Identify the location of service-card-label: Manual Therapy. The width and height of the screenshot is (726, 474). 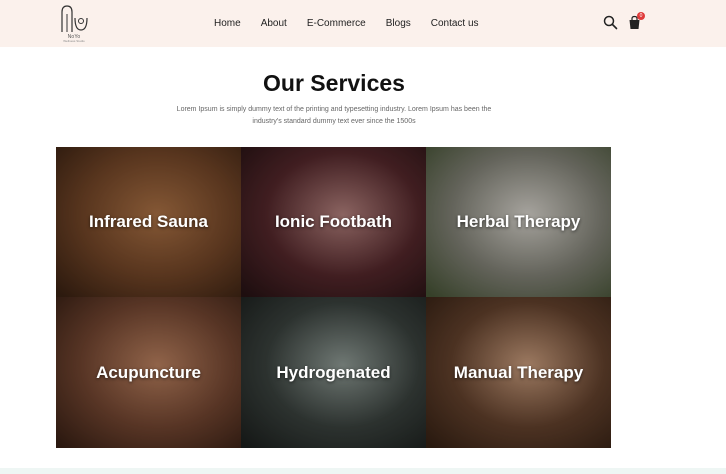
(518, 372).